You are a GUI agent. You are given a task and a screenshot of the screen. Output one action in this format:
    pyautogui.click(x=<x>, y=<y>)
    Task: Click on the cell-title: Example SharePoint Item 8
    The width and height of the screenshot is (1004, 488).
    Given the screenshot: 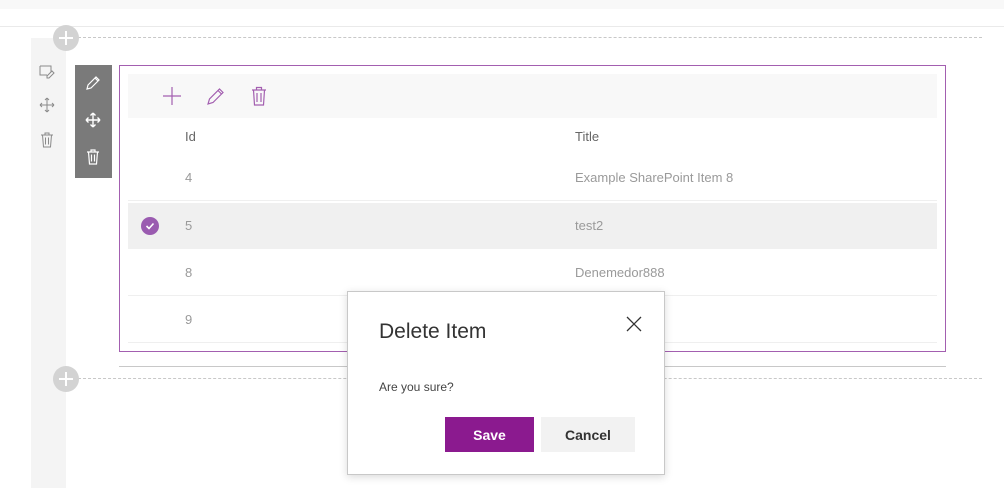 What is the action you would take?
    pyautogui.click(x=654, y=177)
    